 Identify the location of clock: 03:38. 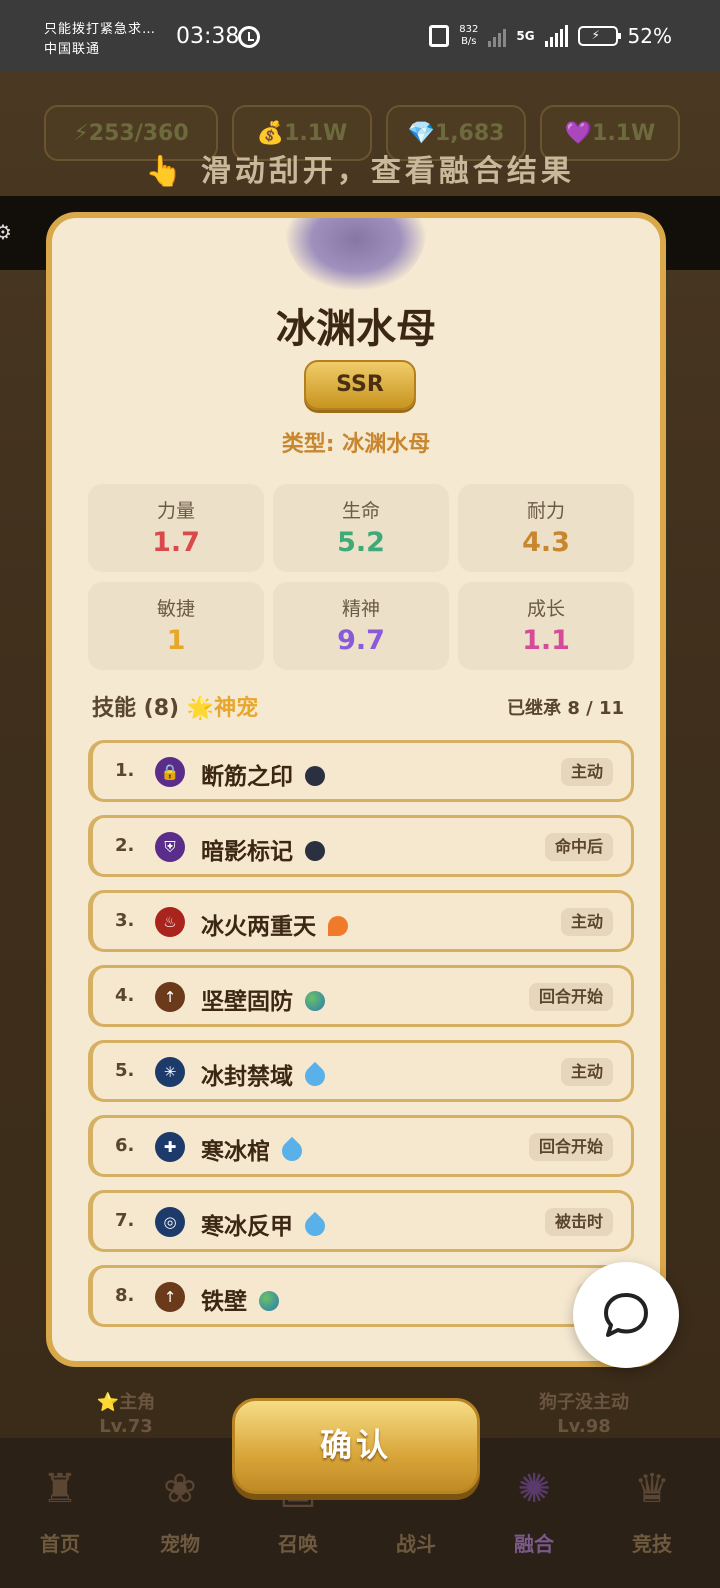
(208, 36).